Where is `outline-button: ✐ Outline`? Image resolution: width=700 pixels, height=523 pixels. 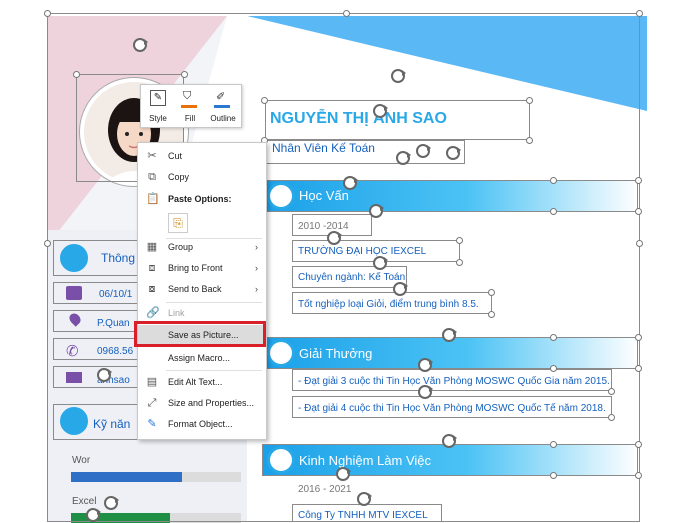 outline-button: ✐ Outline is located at coordinates (223, 106).